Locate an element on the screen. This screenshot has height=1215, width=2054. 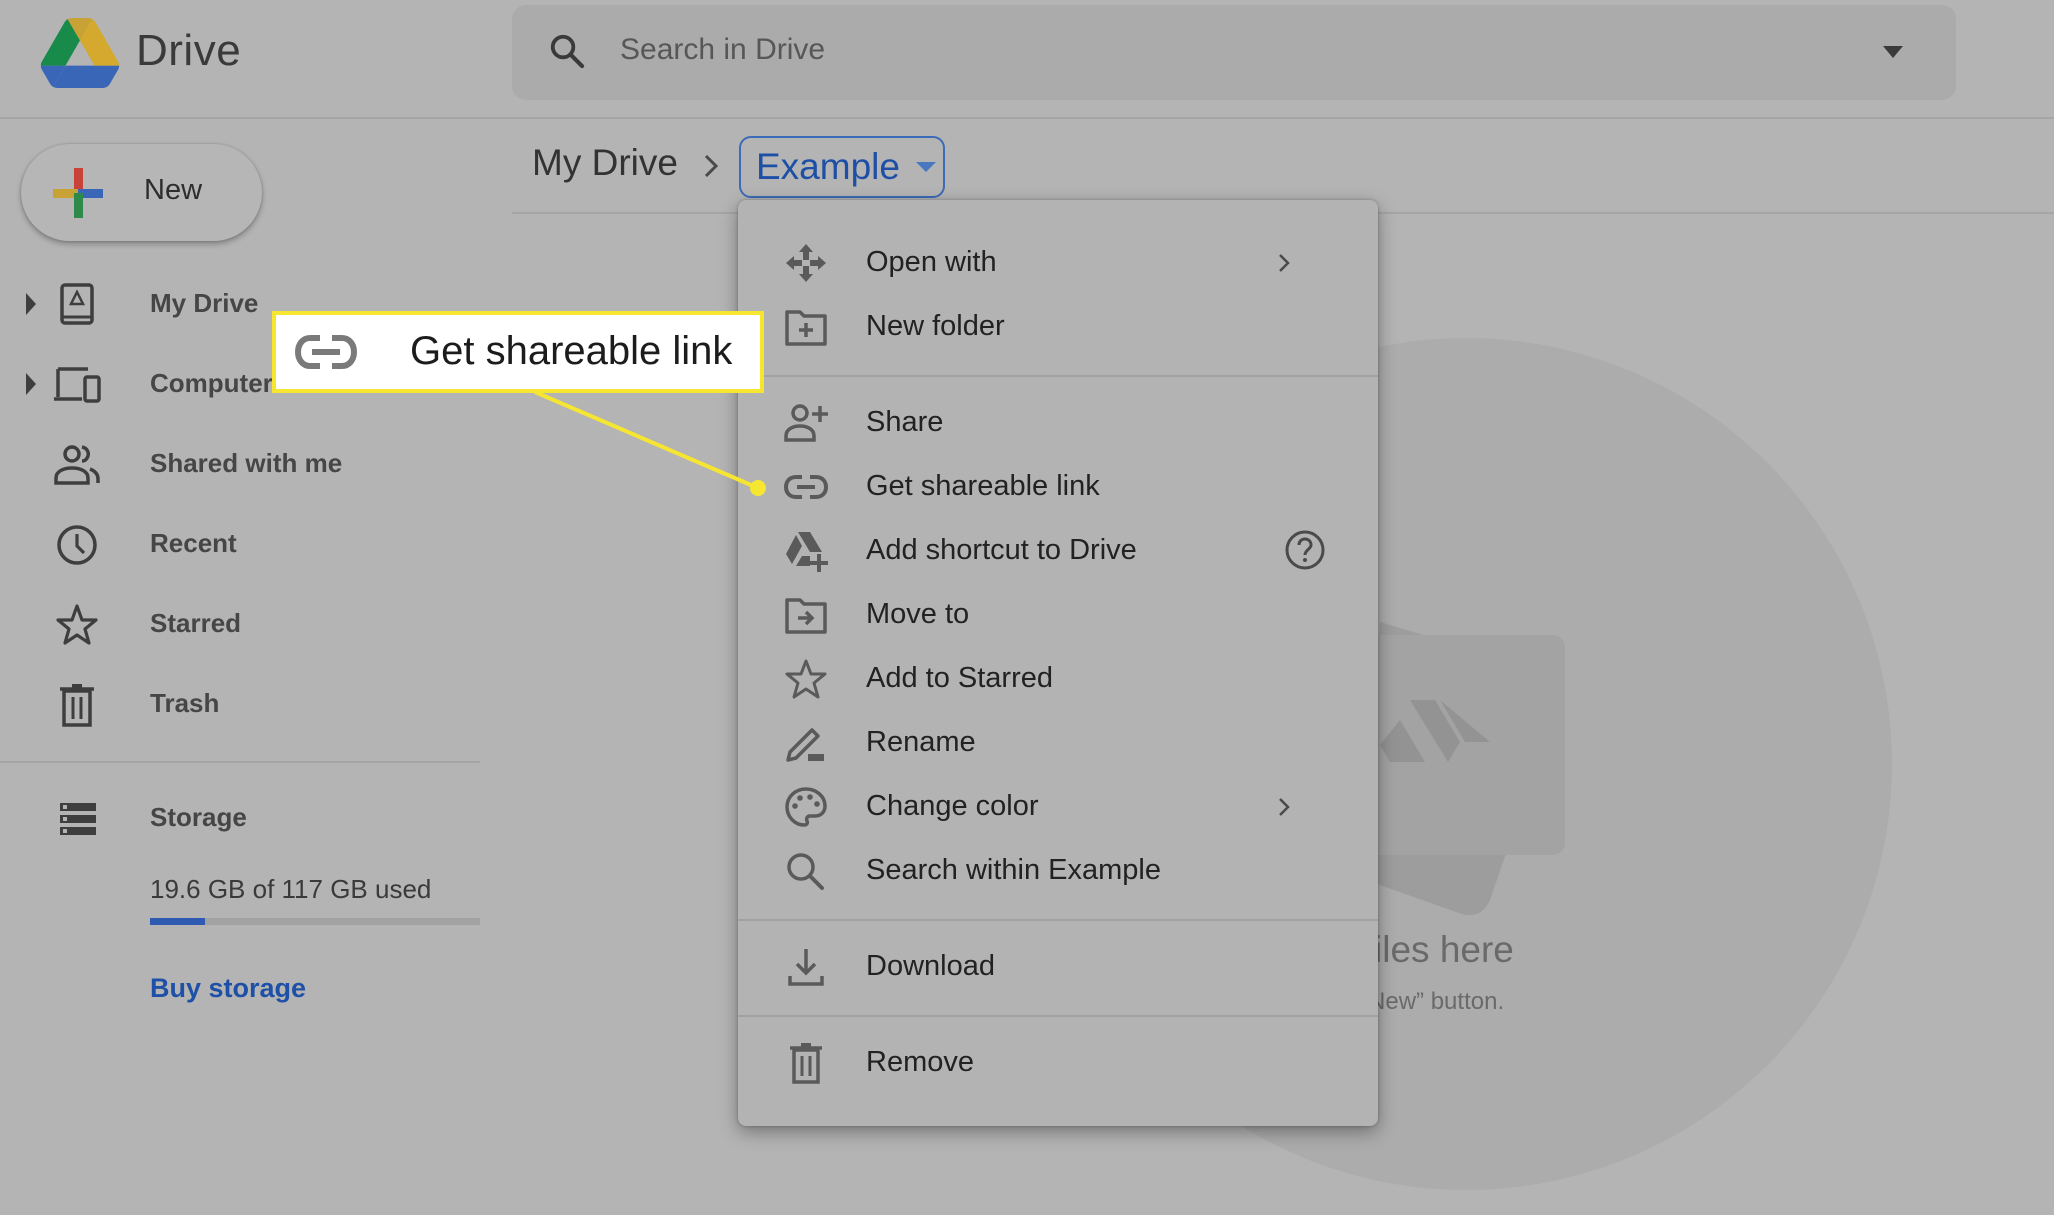
menu-item-label: Move to is located at coordinates (918, 614).